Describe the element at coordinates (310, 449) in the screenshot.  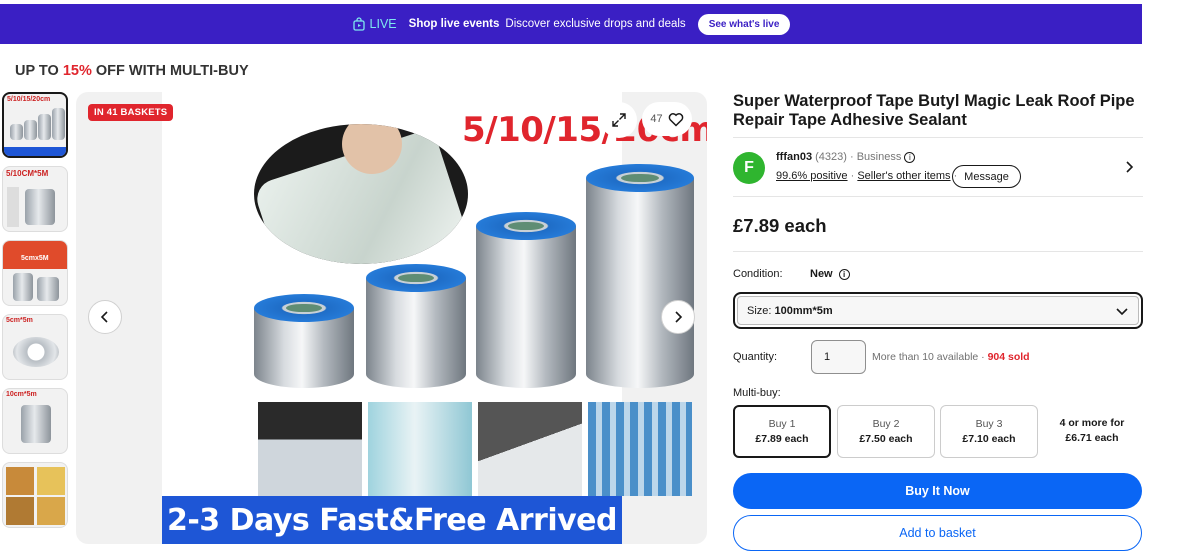
I see `usage-photo-window` at that location.